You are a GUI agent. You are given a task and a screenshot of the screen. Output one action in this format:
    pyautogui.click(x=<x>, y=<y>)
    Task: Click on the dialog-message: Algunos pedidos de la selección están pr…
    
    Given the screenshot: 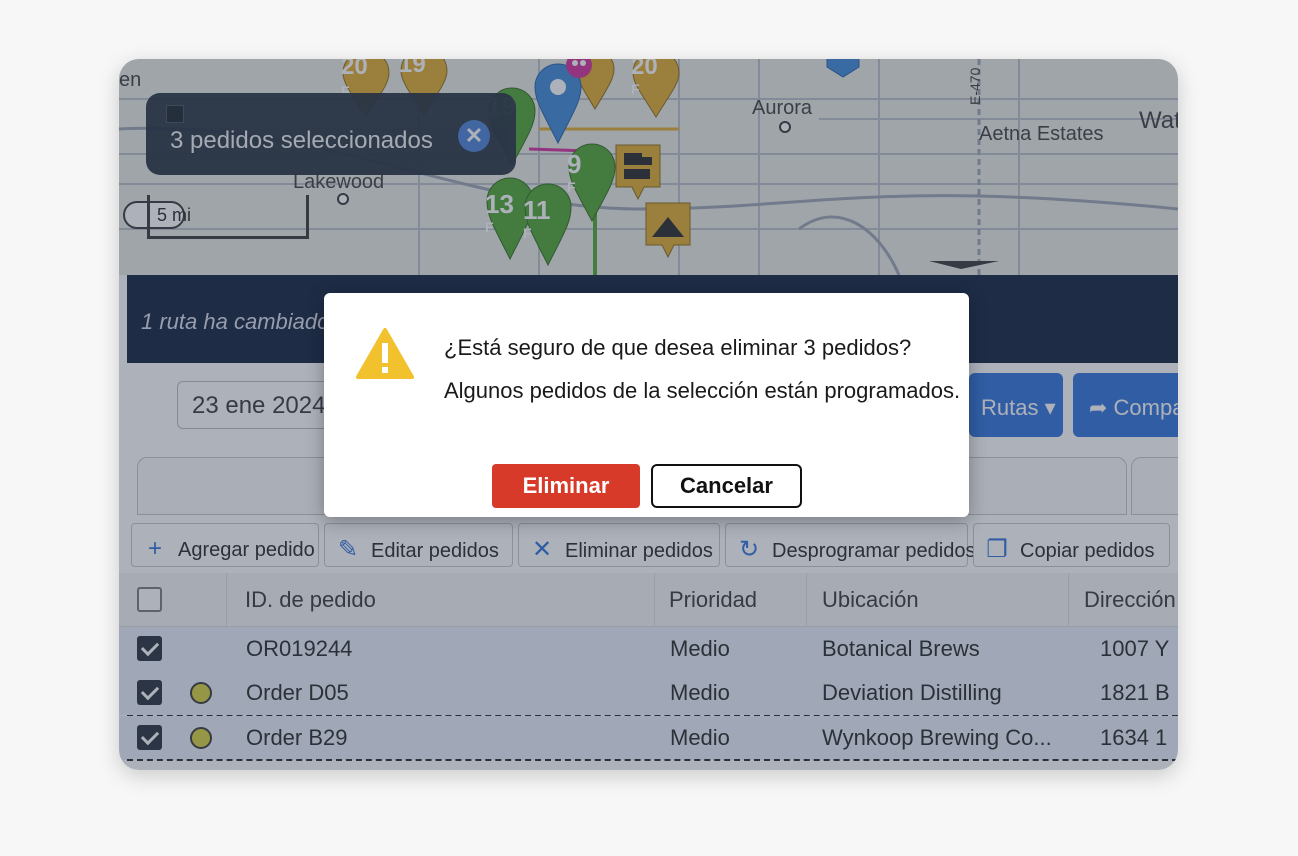 What is the action you would take?
    pyautogui.click(x=702, y=390)
    